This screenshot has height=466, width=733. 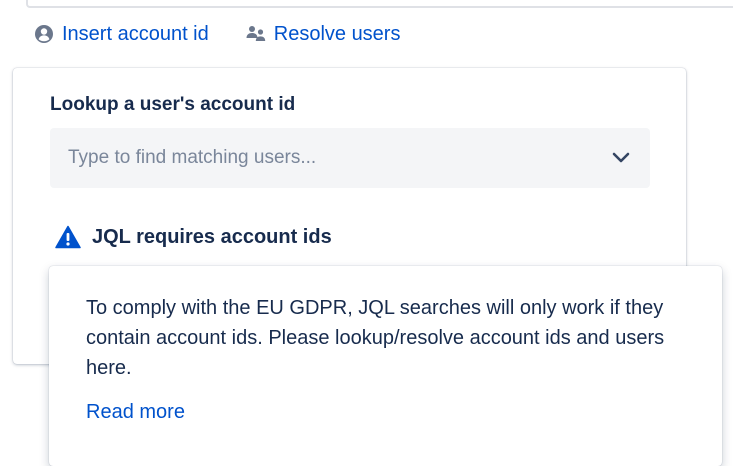 I want to click on jql-warning: JQL requires account ids, so click(x=193, y=237).